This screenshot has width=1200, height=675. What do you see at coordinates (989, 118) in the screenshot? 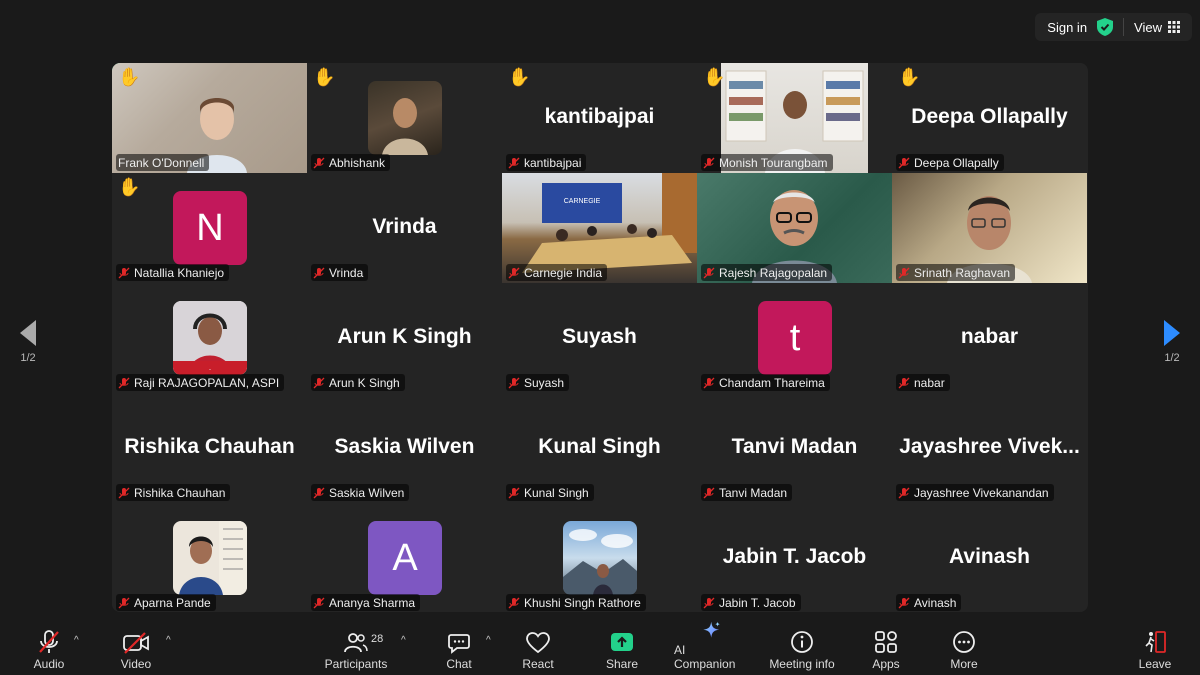
I see `participant-tile: Deepa Ollapally ✋ Deepa Ollapally` at bounding box center [989, 118].